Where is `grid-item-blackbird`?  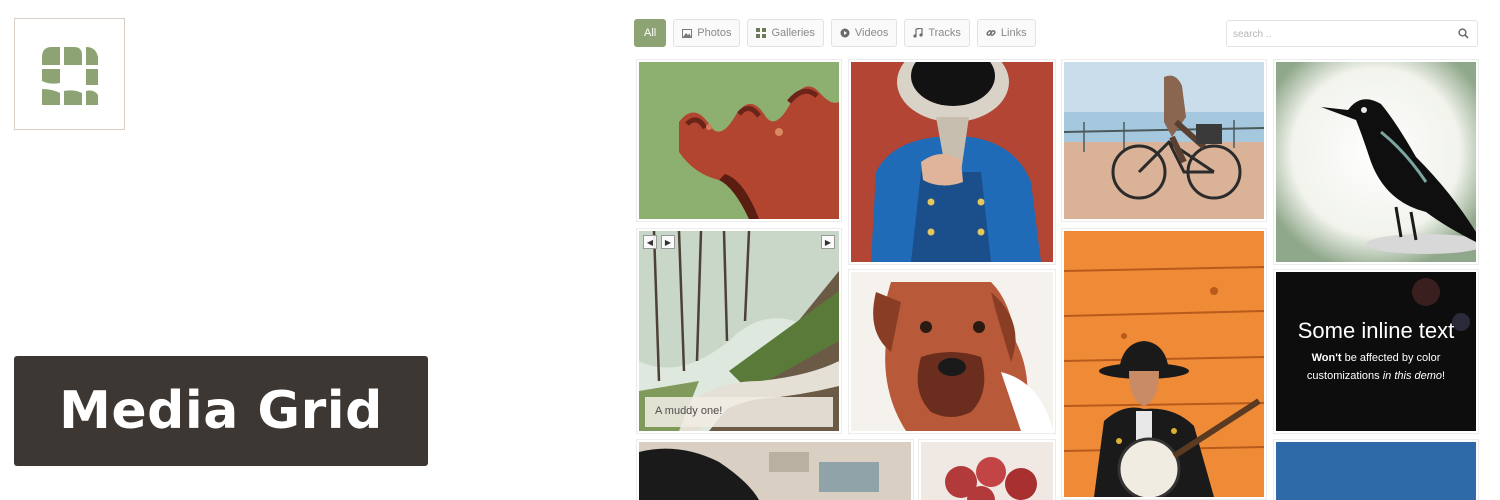
grid-item-blackbird is located at coordinates (1376, 162).